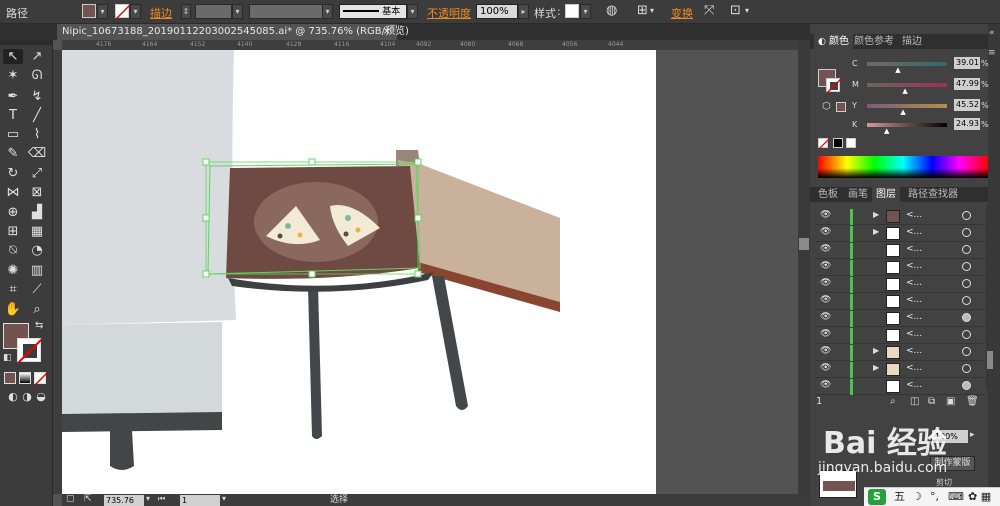 The image size is (1000, 506). I want to click on stroke-weight-dropdown: ▾, so click(237, 11).